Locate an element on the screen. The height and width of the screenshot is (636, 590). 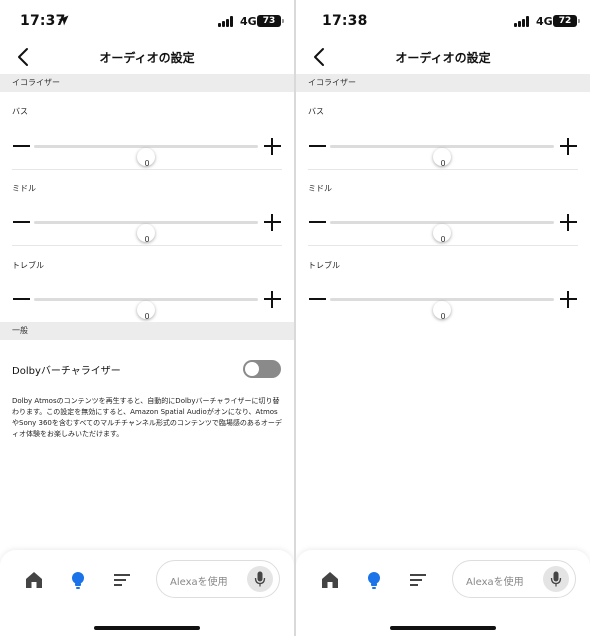
section-header-general: 一般 is located at coordinates (147, 331).